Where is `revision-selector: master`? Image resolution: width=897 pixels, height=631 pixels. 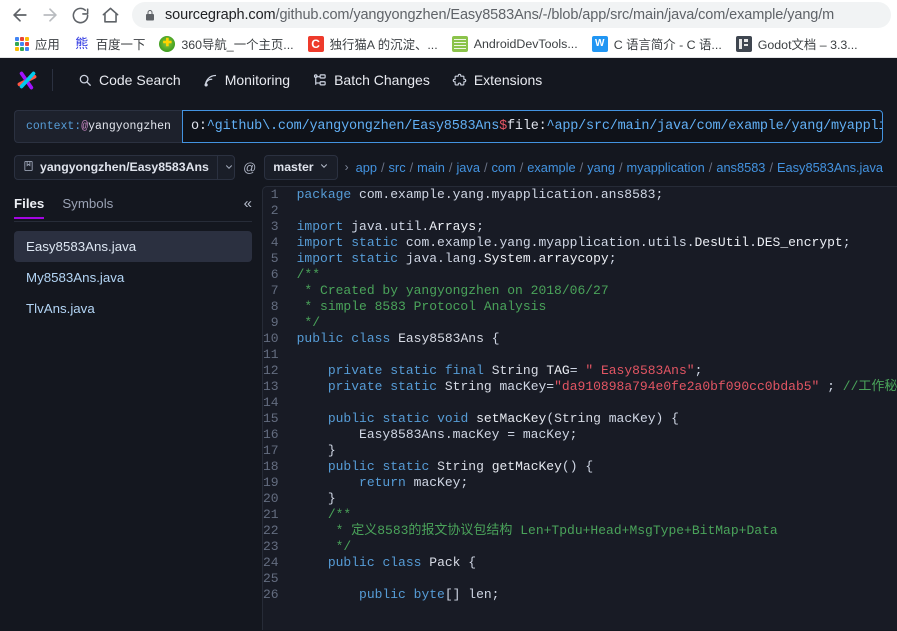 revision-selector: master is located at coordinates (301, 167).